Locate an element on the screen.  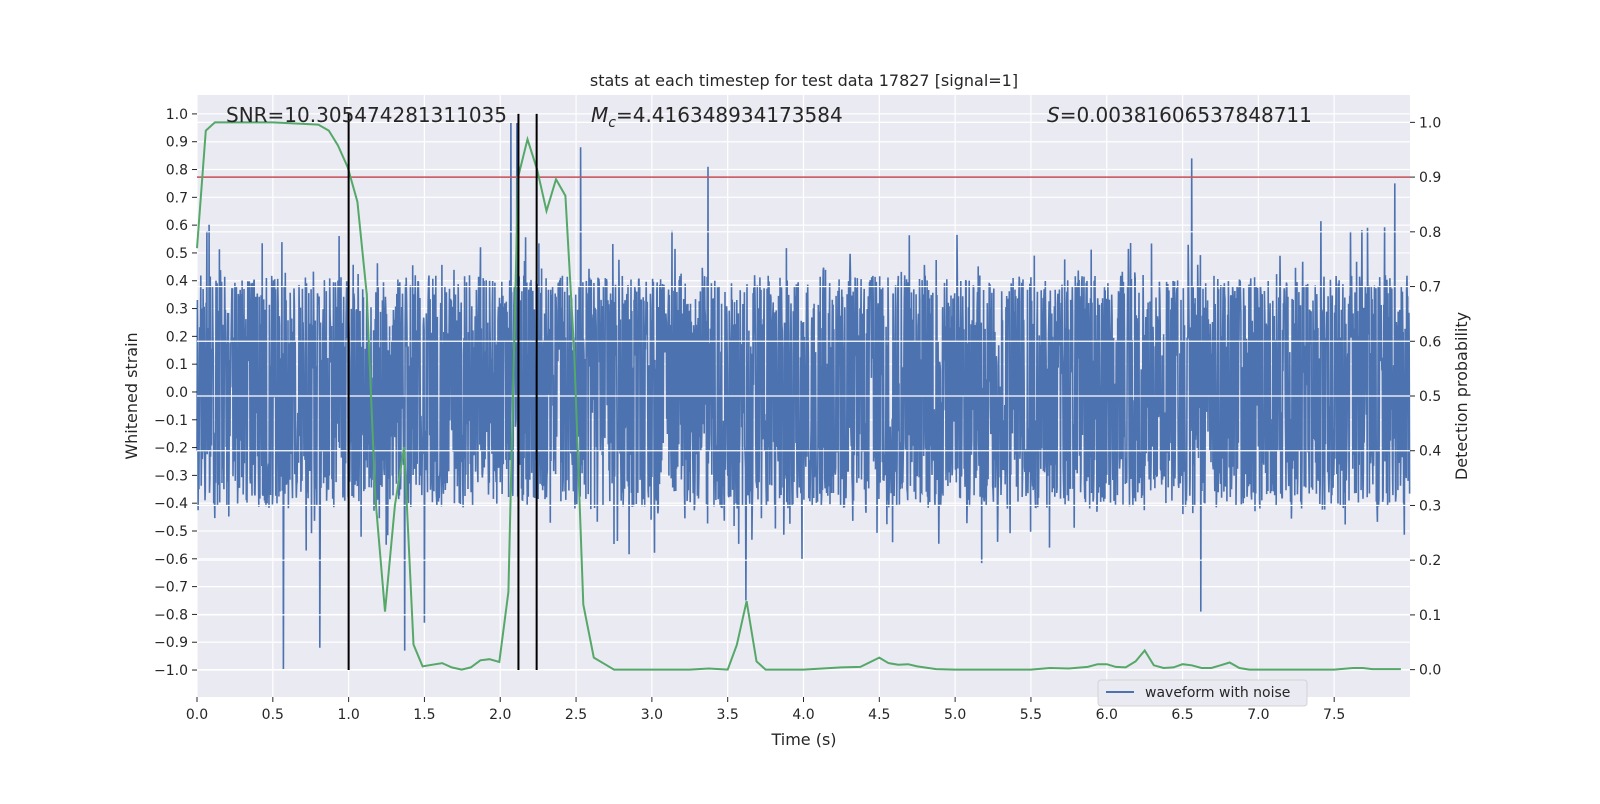
y-axis-left-label: Whitened strain is located at coordinates (131, 395).